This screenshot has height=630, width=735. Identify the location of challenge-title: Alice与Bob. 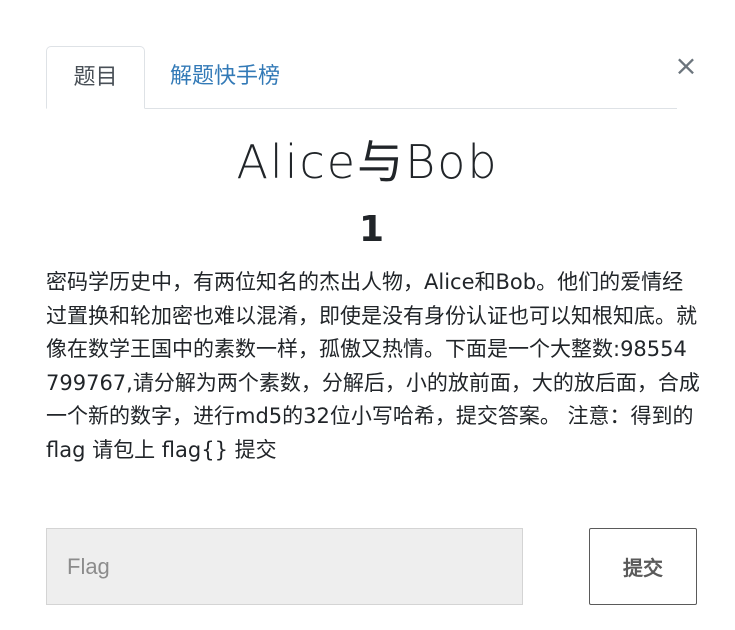
(367, 162).